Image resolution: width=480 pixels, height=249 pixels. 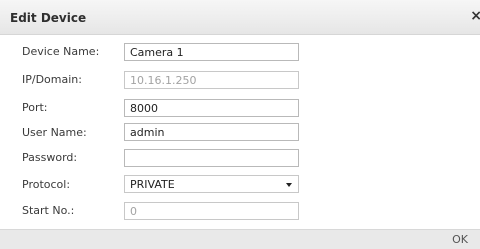 What do you see at coordinates (211, 132) in the screenshot?
I see `user-name-input` at bounding box center [211, 132].